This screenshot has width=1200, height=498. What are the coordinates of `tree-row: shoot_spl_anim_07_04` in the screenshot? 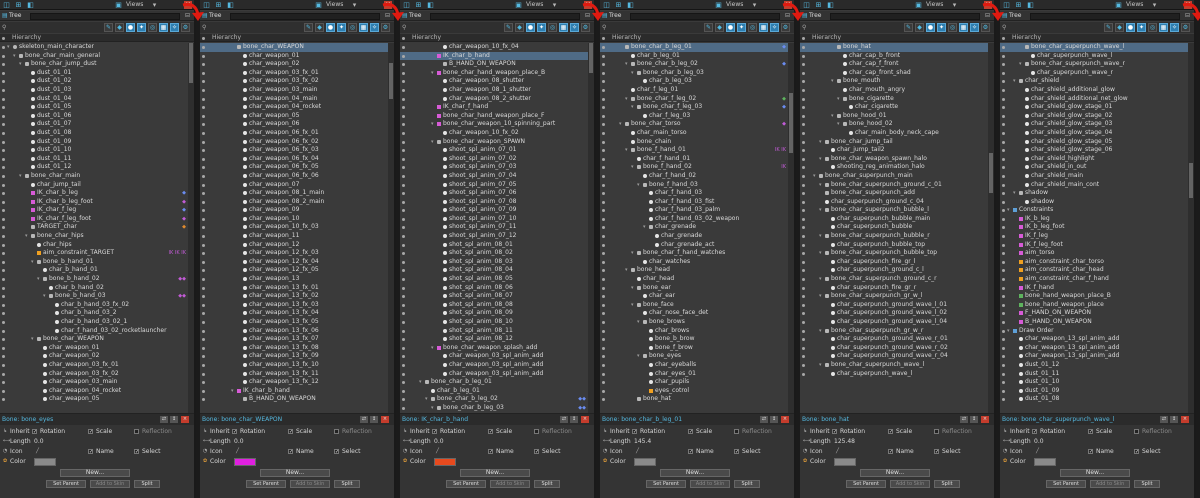 It's located at (495, 176).